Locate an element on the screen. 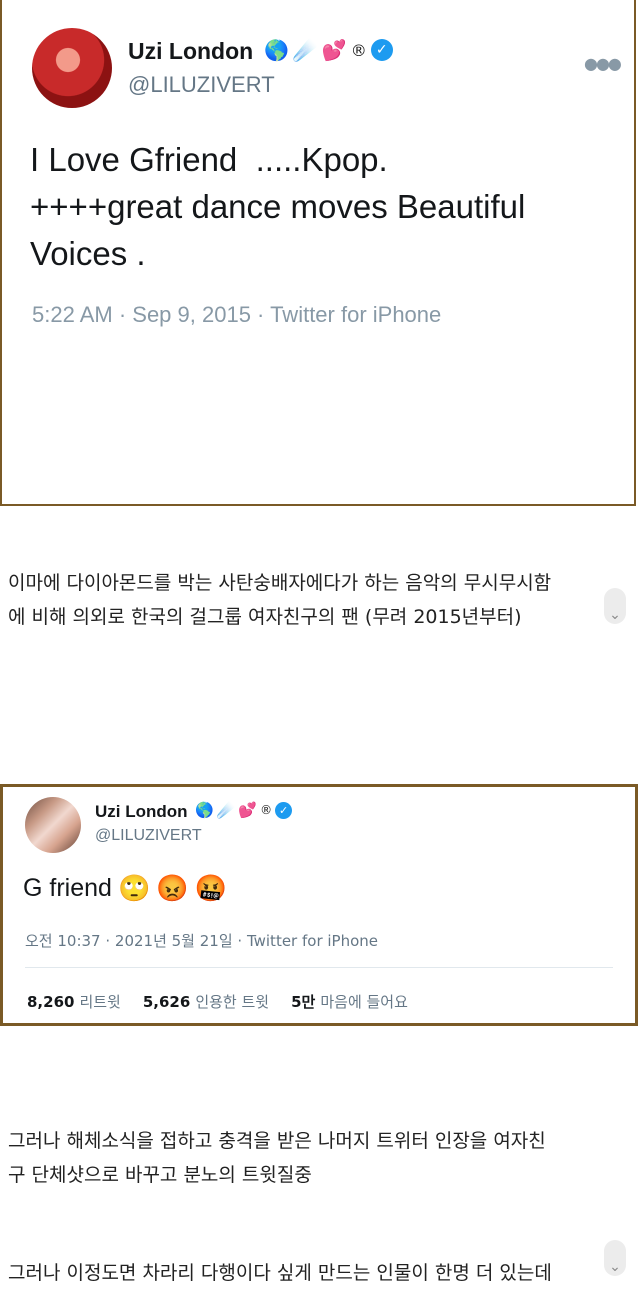 Image resolution: width=640 pixels, height=1294 pixels. divider is located at coordinates (319, 967).